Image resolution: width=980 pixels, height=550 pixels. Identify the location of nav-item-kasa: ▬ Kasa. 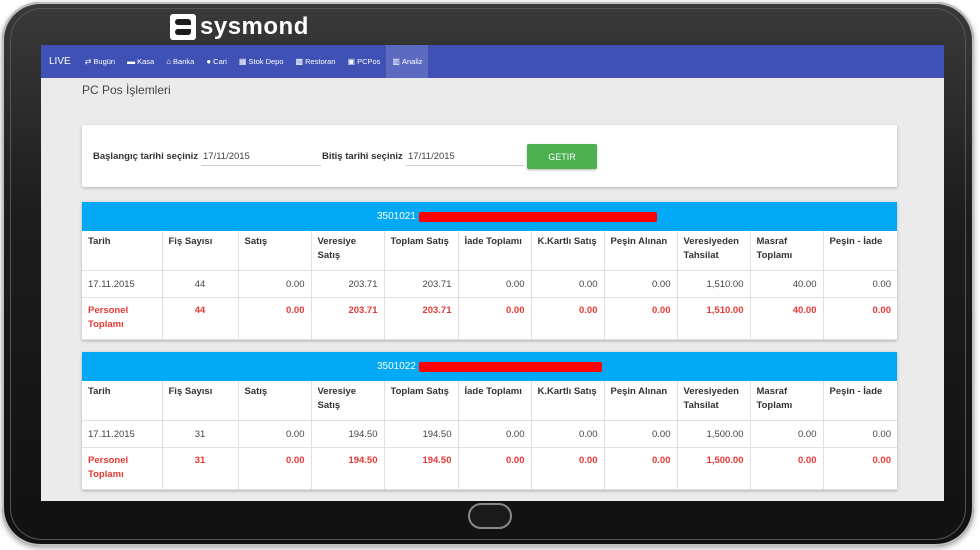
(140, 61).